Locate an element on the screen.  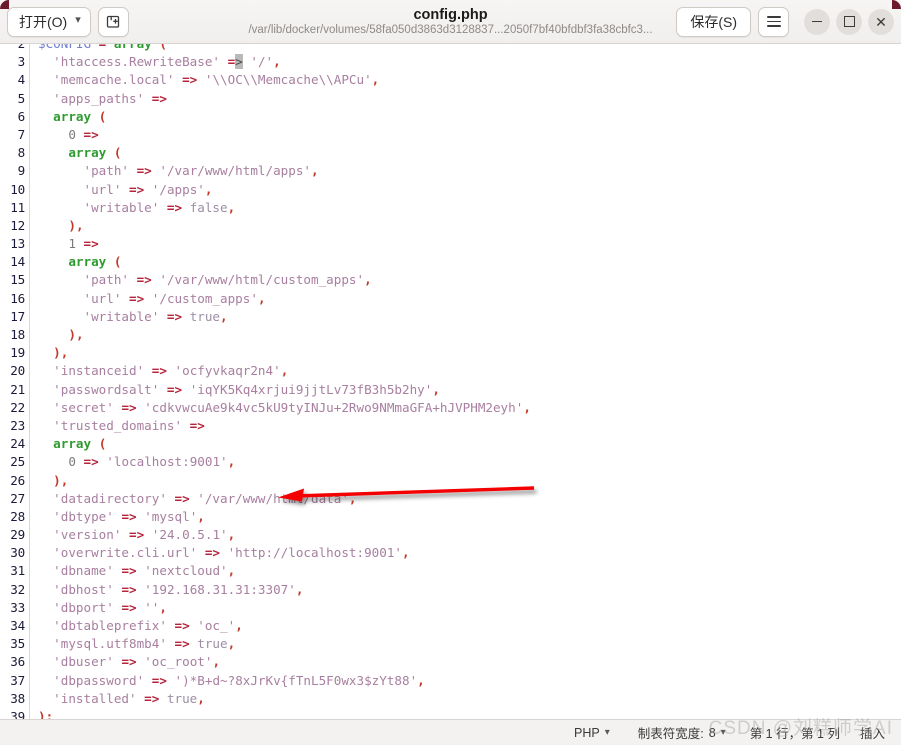
code-line: 0 => 'localhost:9001', is located at coordinates (469, 462).